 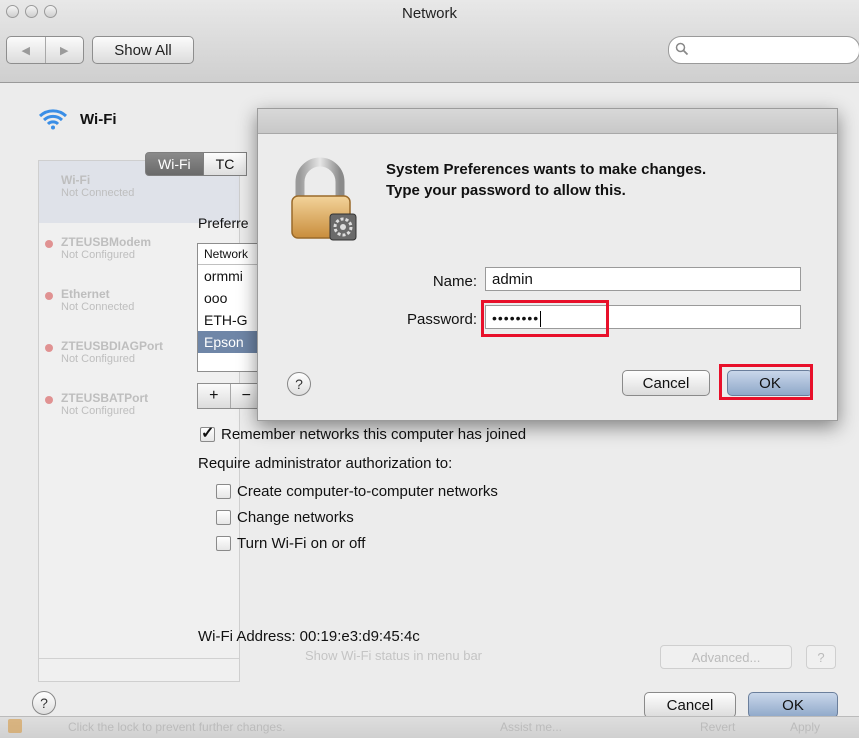 What do you see at coordinates (429, 41) in the screenshot?
I see `title-bar: Network ◀ ▶ Show All` at bounding box center [429, 41].